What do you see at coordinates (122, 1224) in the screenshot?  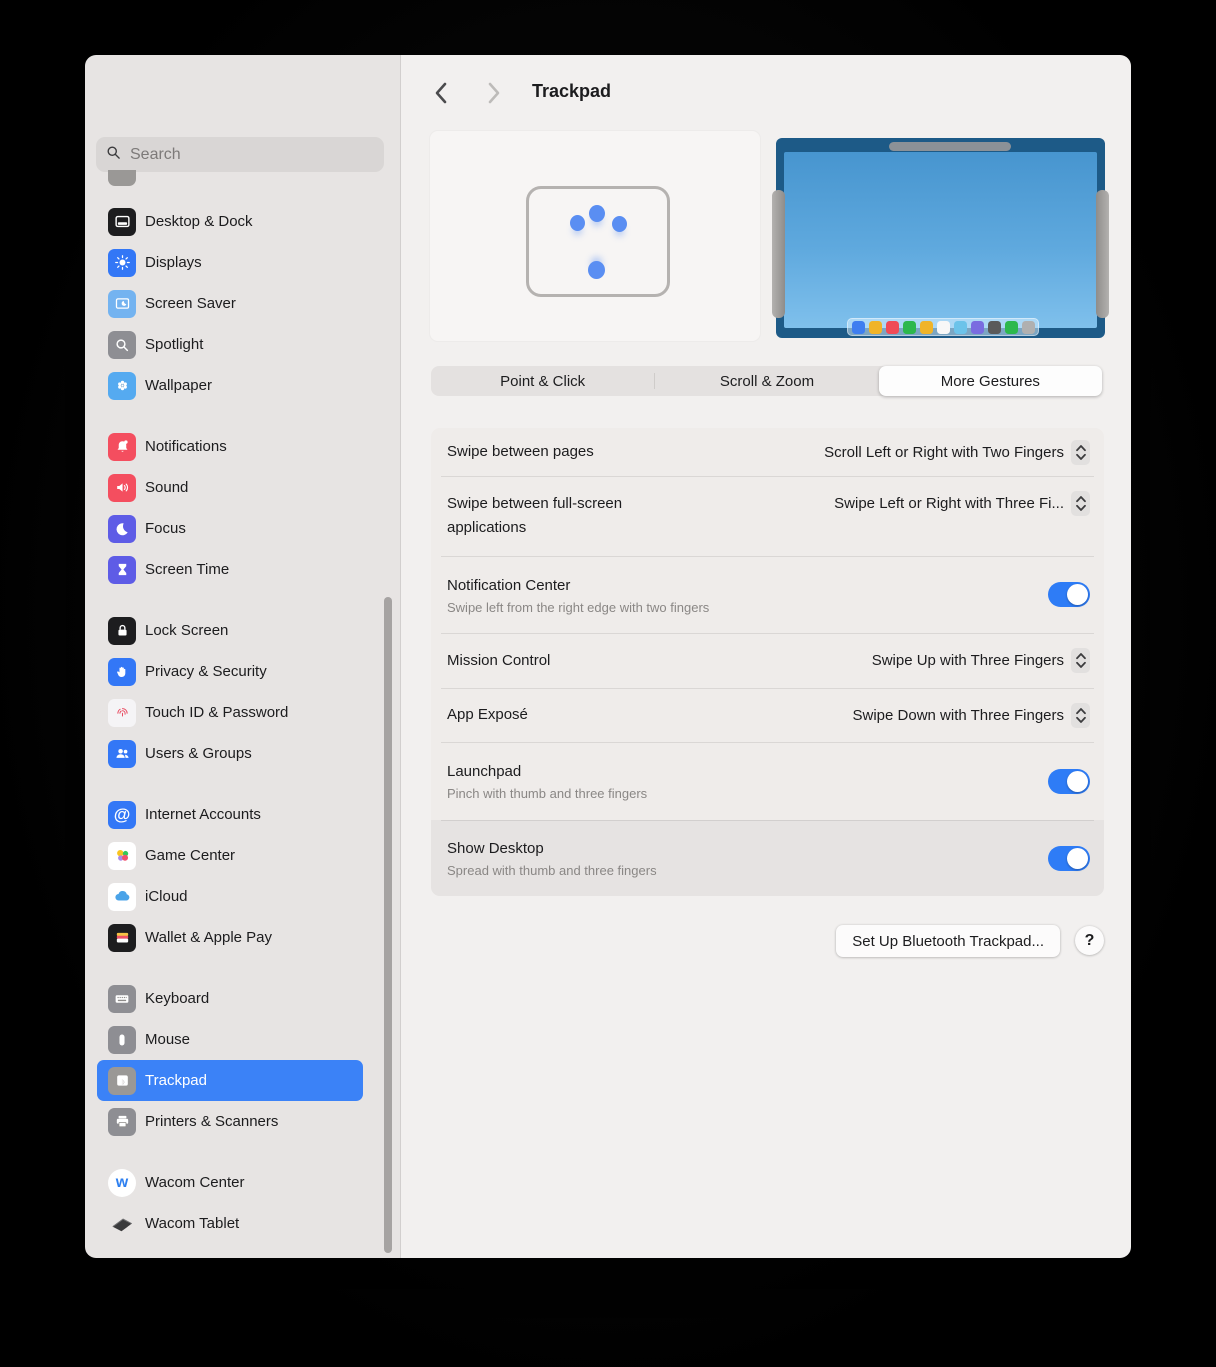 I see `tablet-icon` at bounding box center [122, 1224].